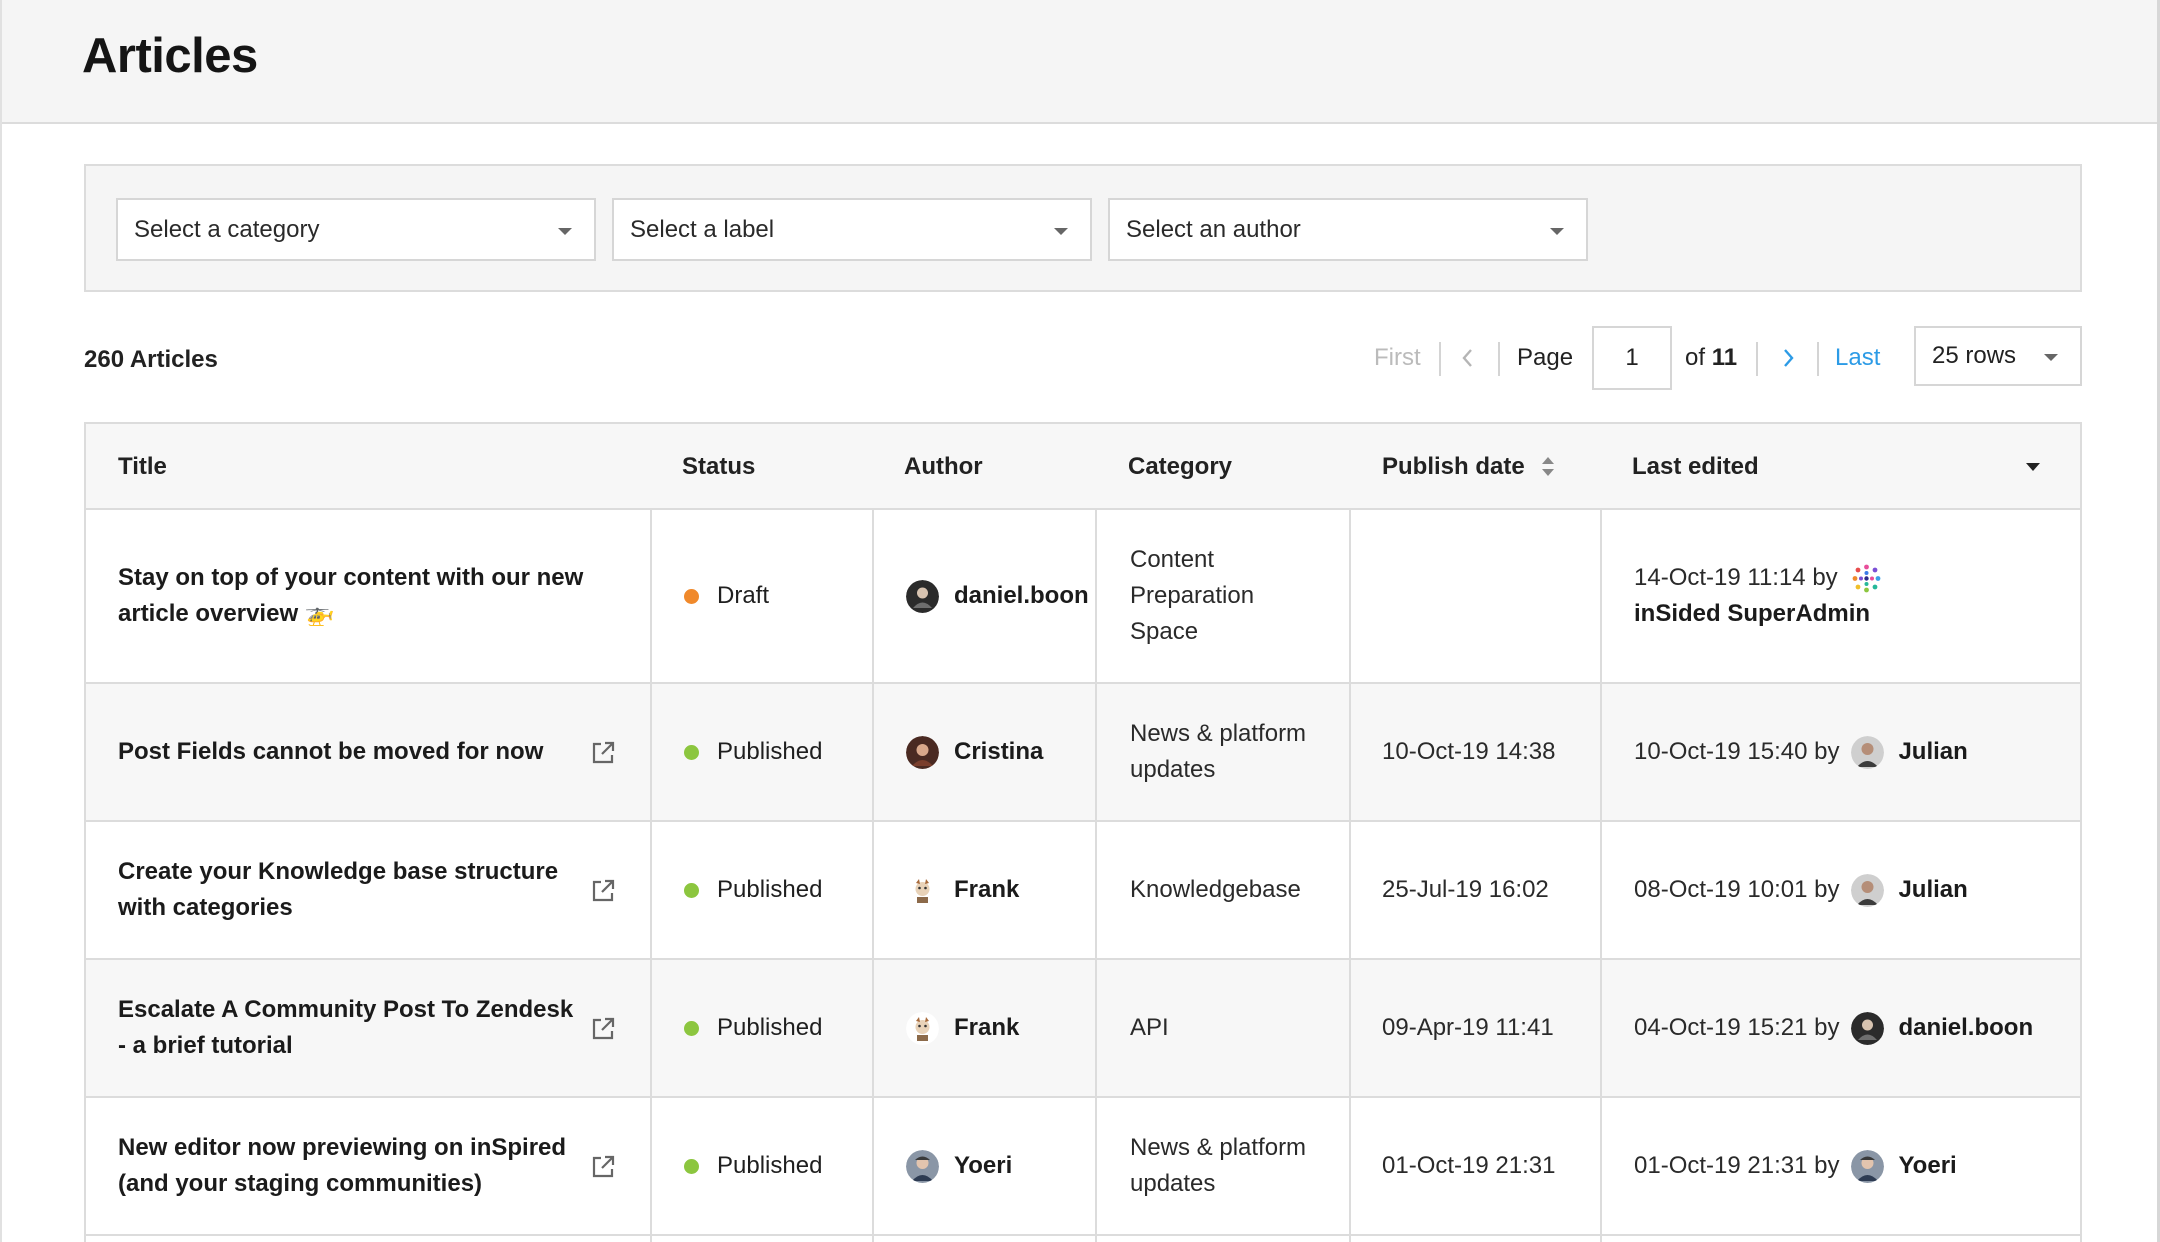  Describe the element at coordinates (998, 752) in the screenshot. I see `author-name: Cristina` at that location.